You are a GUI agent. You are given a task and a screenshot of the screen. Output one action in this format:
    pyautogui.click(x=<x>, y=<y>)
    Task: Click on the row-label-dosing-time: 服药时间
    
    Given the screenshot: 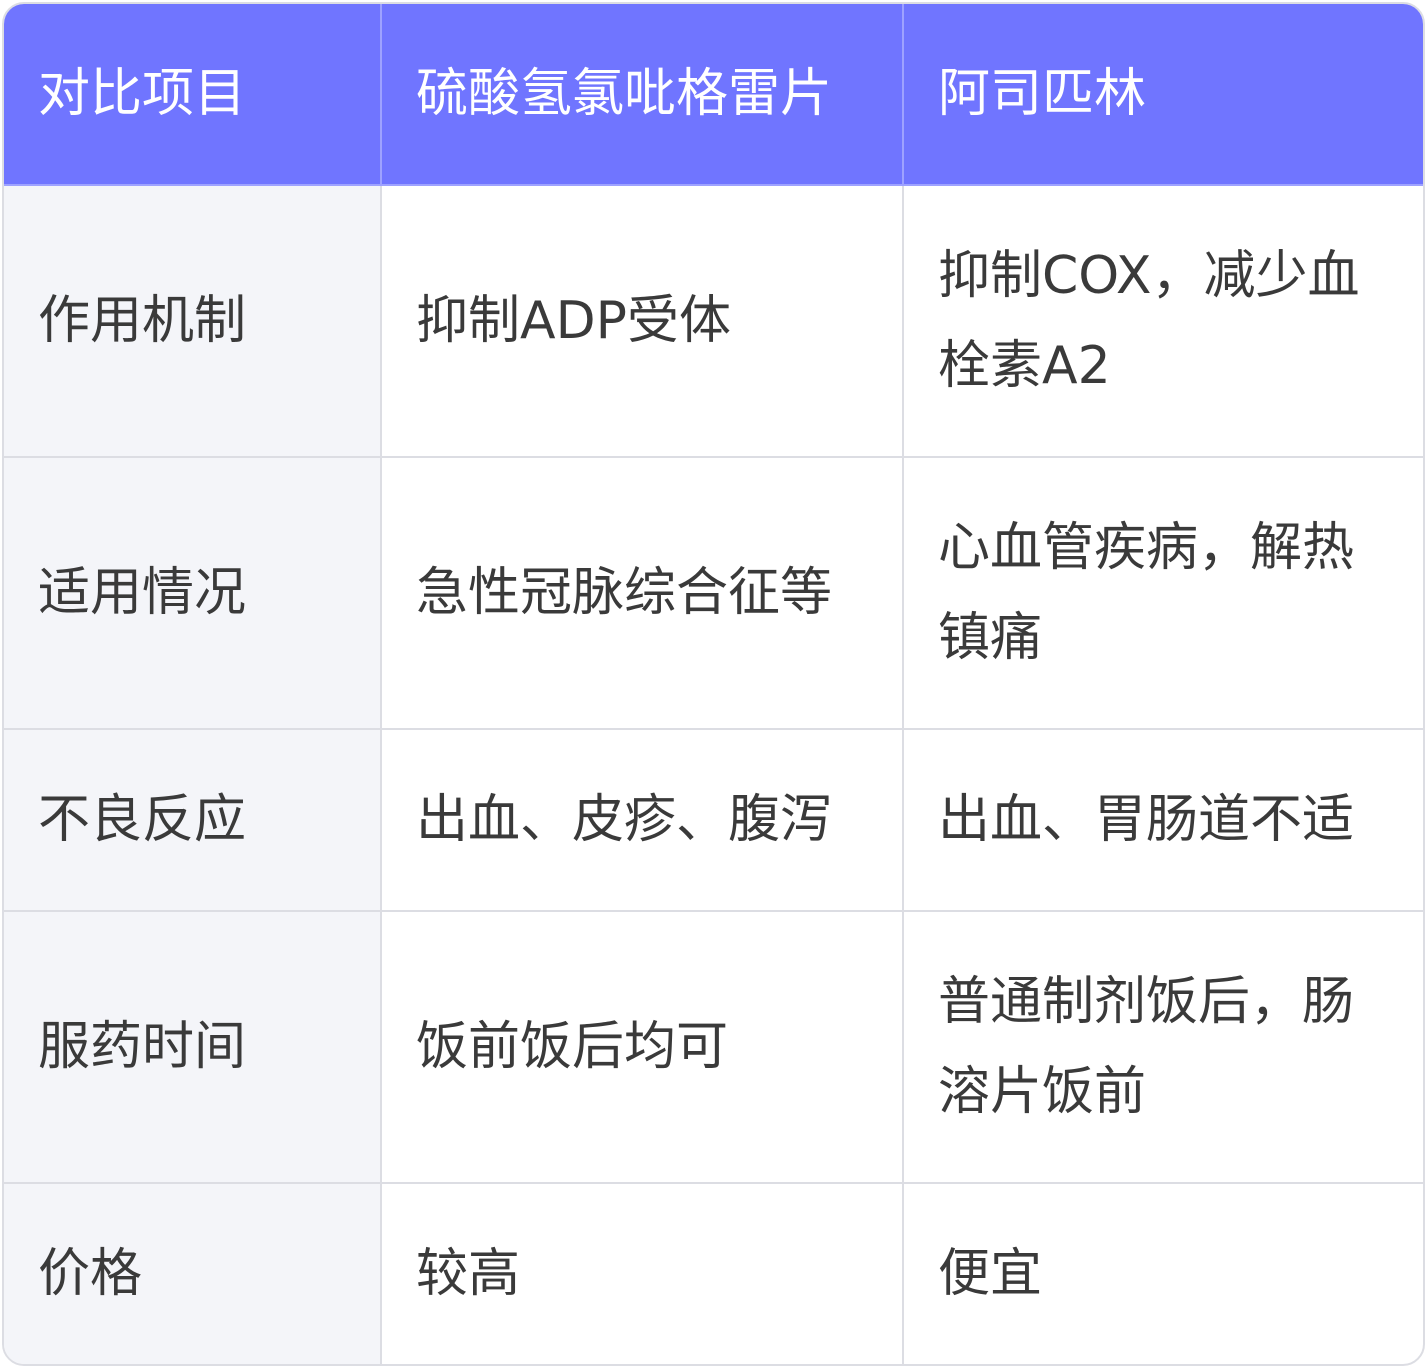 What is the action you would take?
    pyautogui.click(x=193, y=1047)
    